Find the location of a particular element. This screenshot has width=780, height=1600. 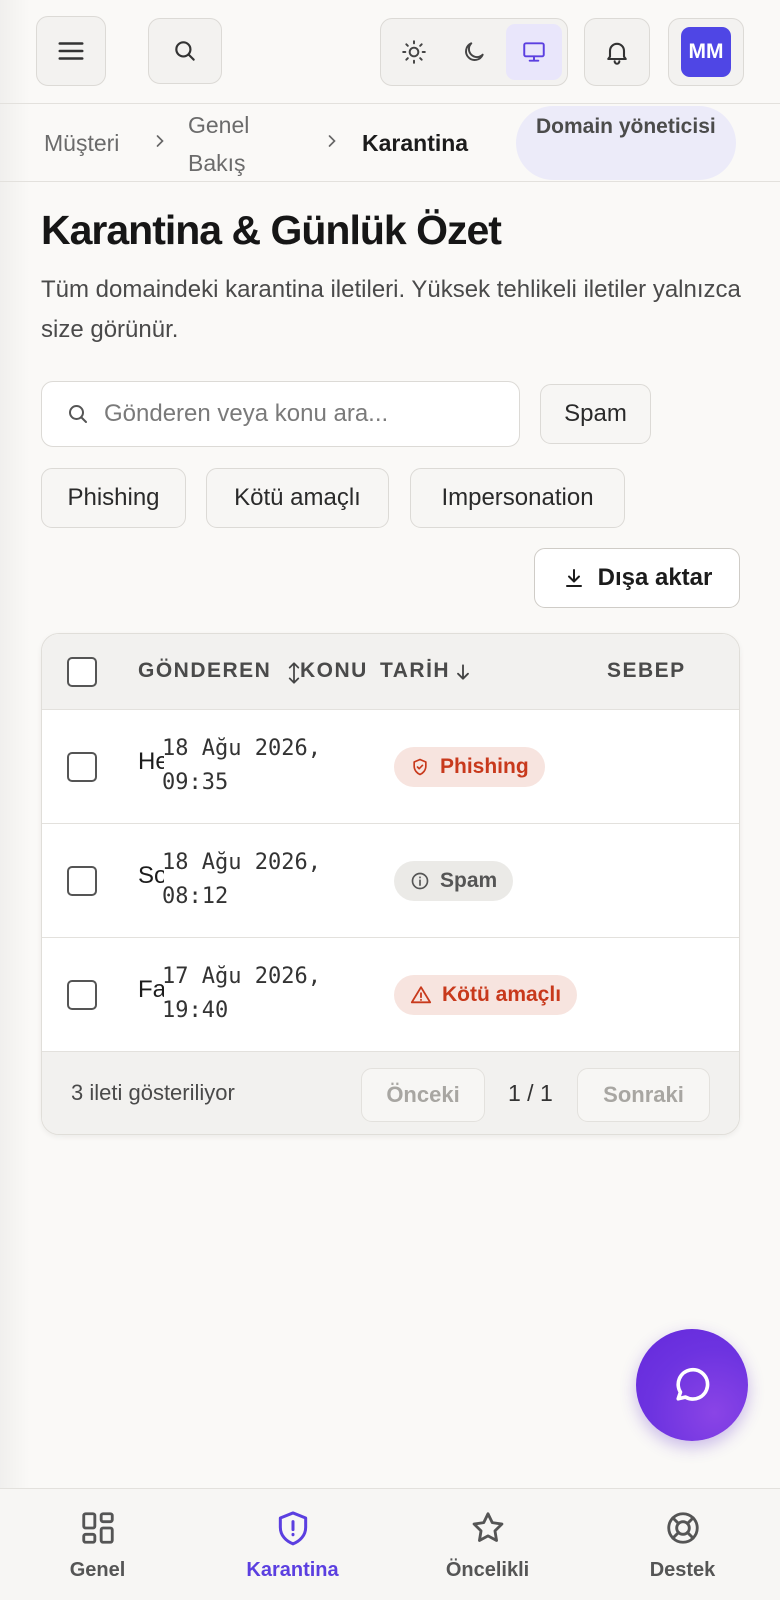

role-badge: Domain yöneticisi is located at coordinates (626, 143).